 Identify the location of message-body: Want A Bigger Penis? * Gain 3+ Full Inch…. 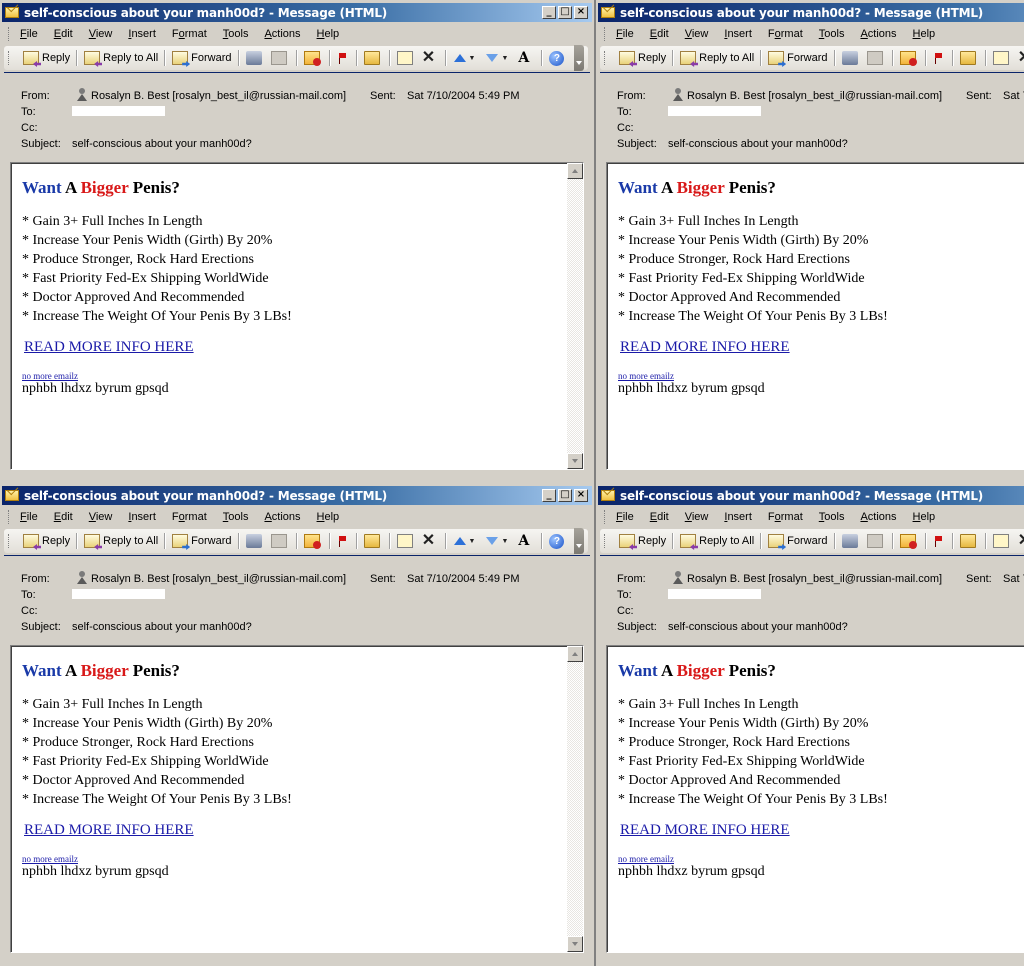
(815, 316).